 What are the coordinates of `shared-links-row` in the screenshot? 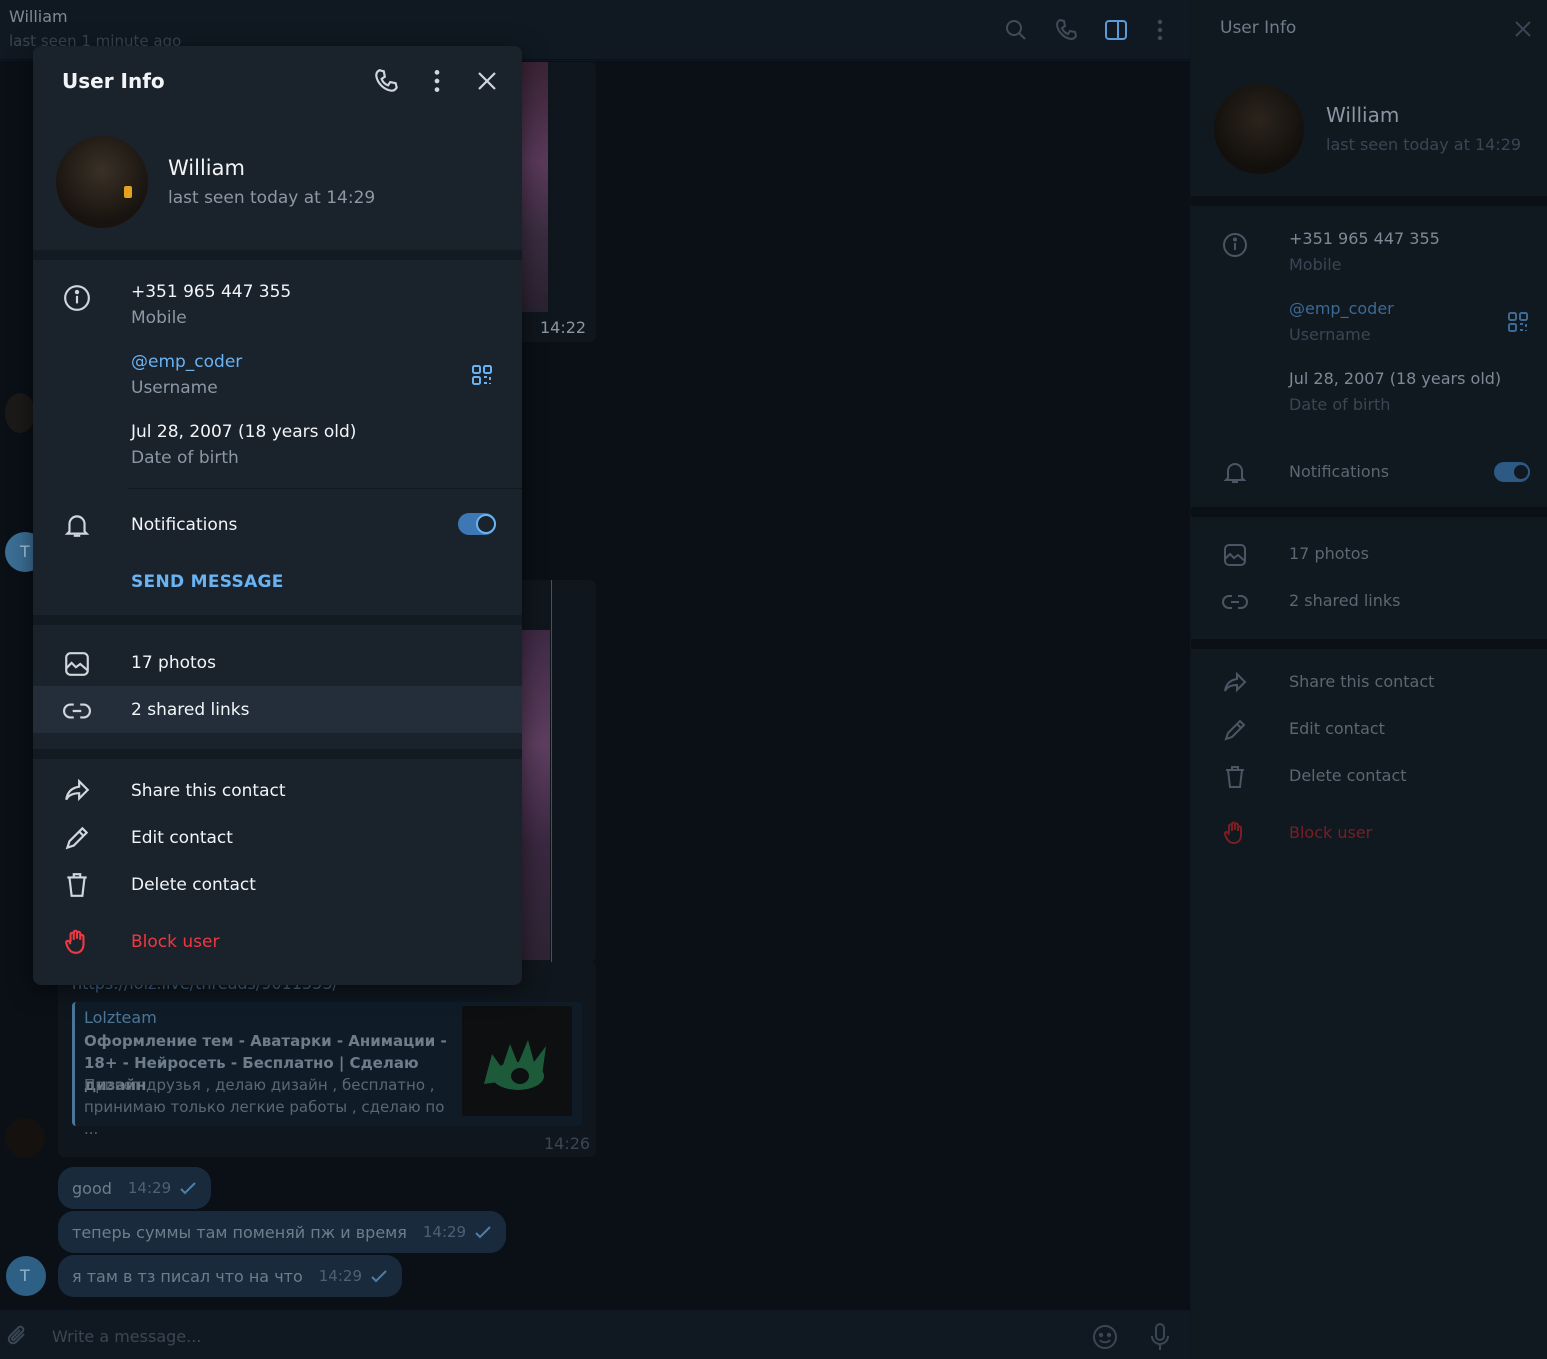 It's located at (277, 709).